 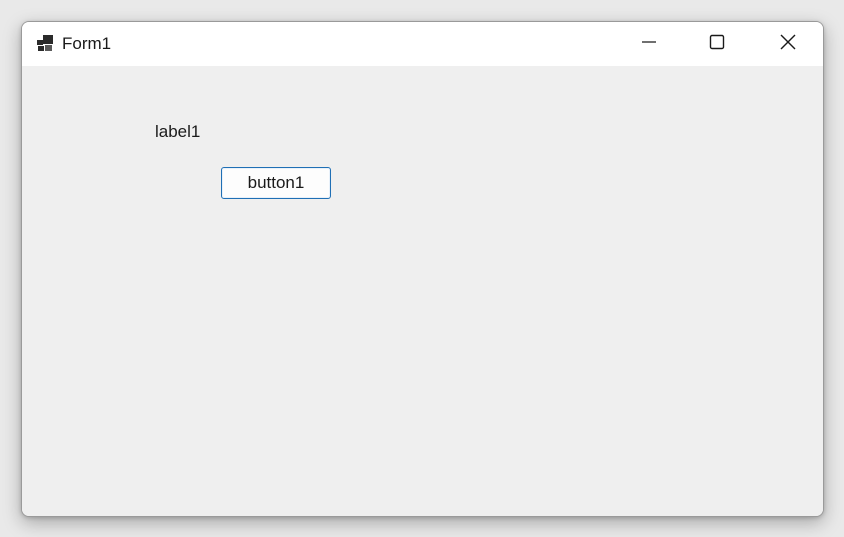 I want to click on title-bar: Form1, so click(x=422, y=44).